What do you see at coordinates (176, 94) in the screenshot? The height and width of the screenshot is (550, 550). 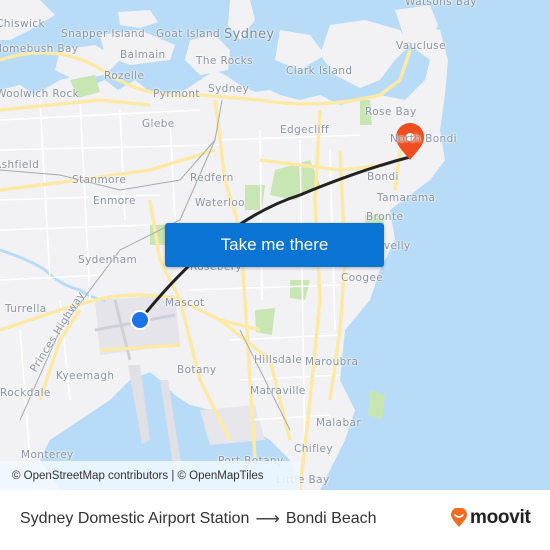 I see `place-label: Pyrmont` at bounding box center [176, 94].